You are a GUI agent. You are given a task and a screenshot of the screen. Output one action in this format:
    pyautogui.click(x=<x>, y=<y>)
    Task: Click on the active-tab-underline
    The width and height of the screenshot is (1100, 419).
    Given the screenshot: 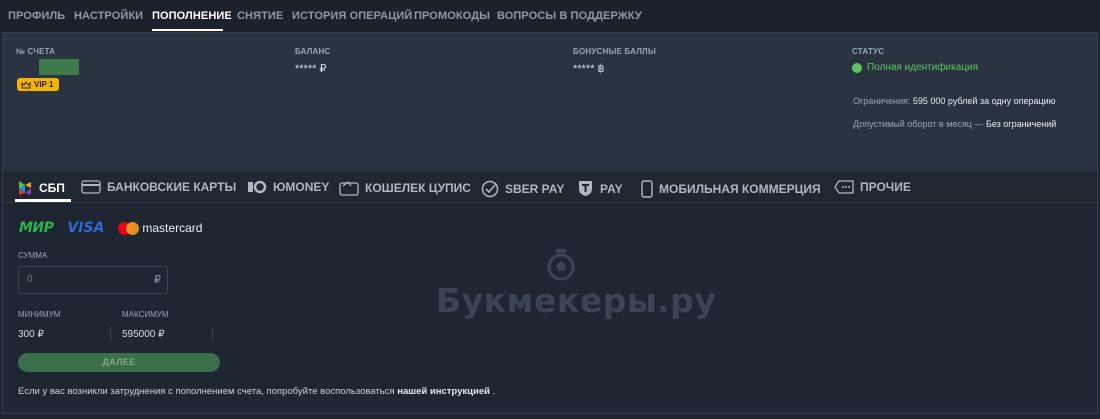 What is the action you would take?
    pyautogui.click(x=187, y=30)
    